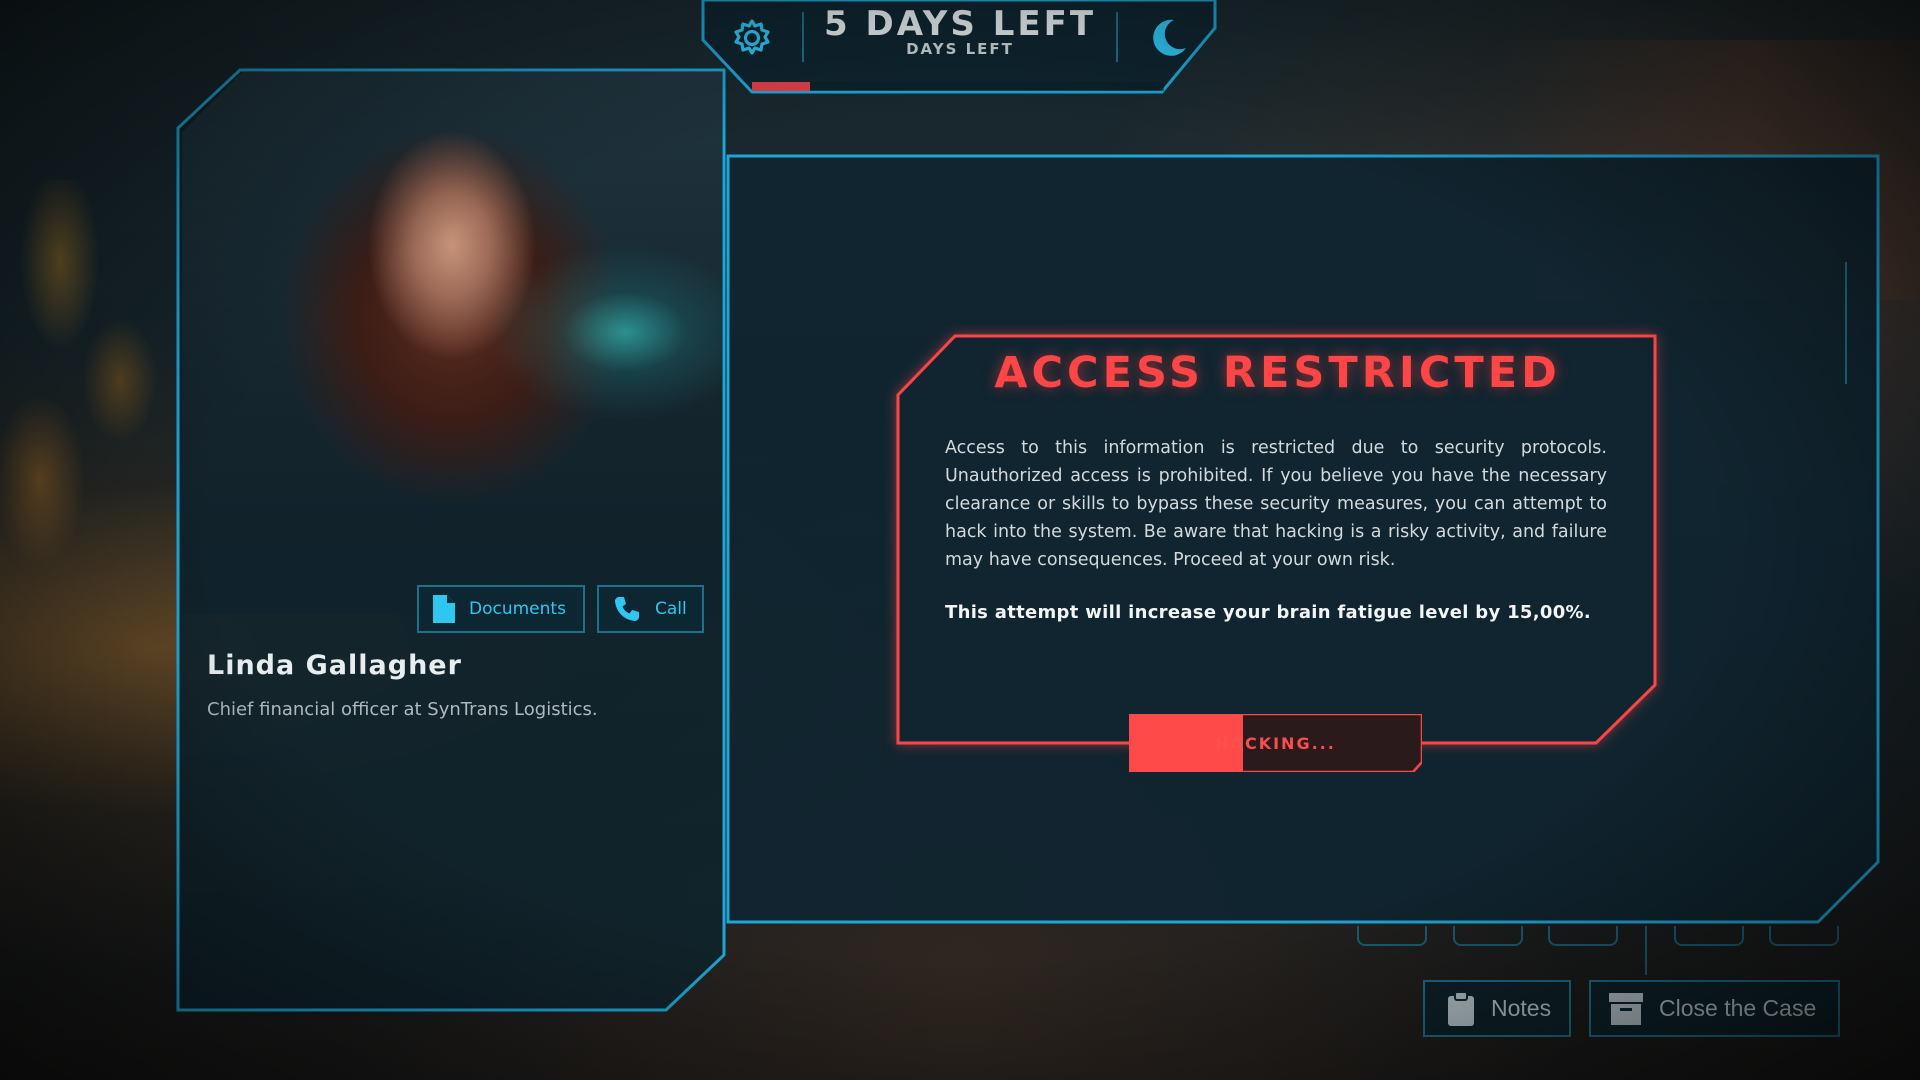 This screenshot has height=1080, width=1920. Describe the element at coordinates (444, 609) in the screenshot. I see `document-icon` at that location.